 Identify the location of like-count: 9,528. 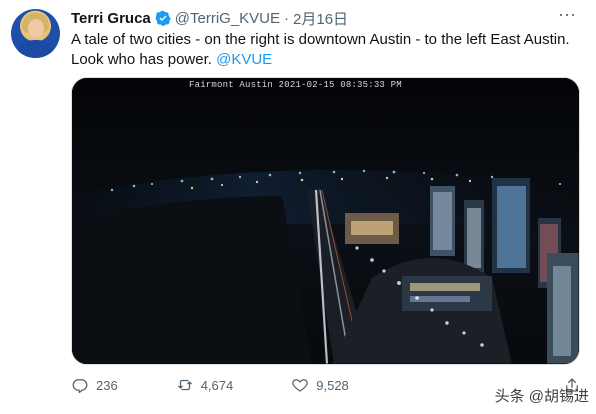
(332, 385).